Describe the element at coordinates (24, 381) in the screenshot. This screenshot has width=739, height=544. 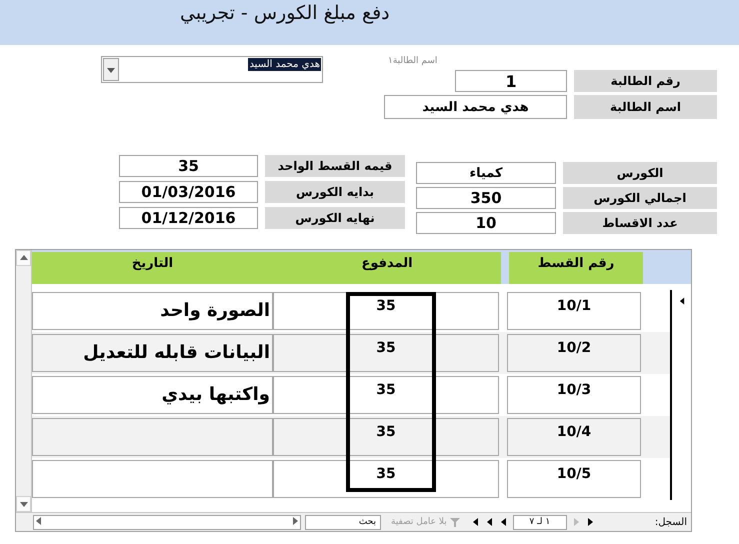
I see `vertical-scrollbar` at that location.